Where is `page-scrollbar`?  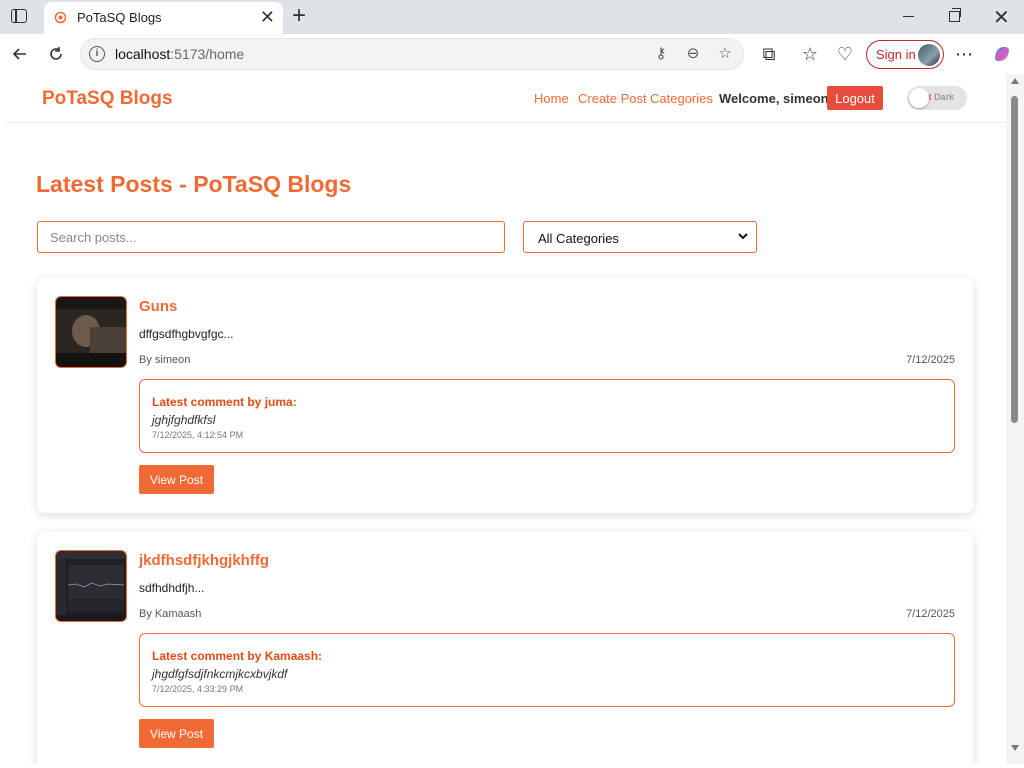
page-scrollbar is located at coordinates (1015, 419).